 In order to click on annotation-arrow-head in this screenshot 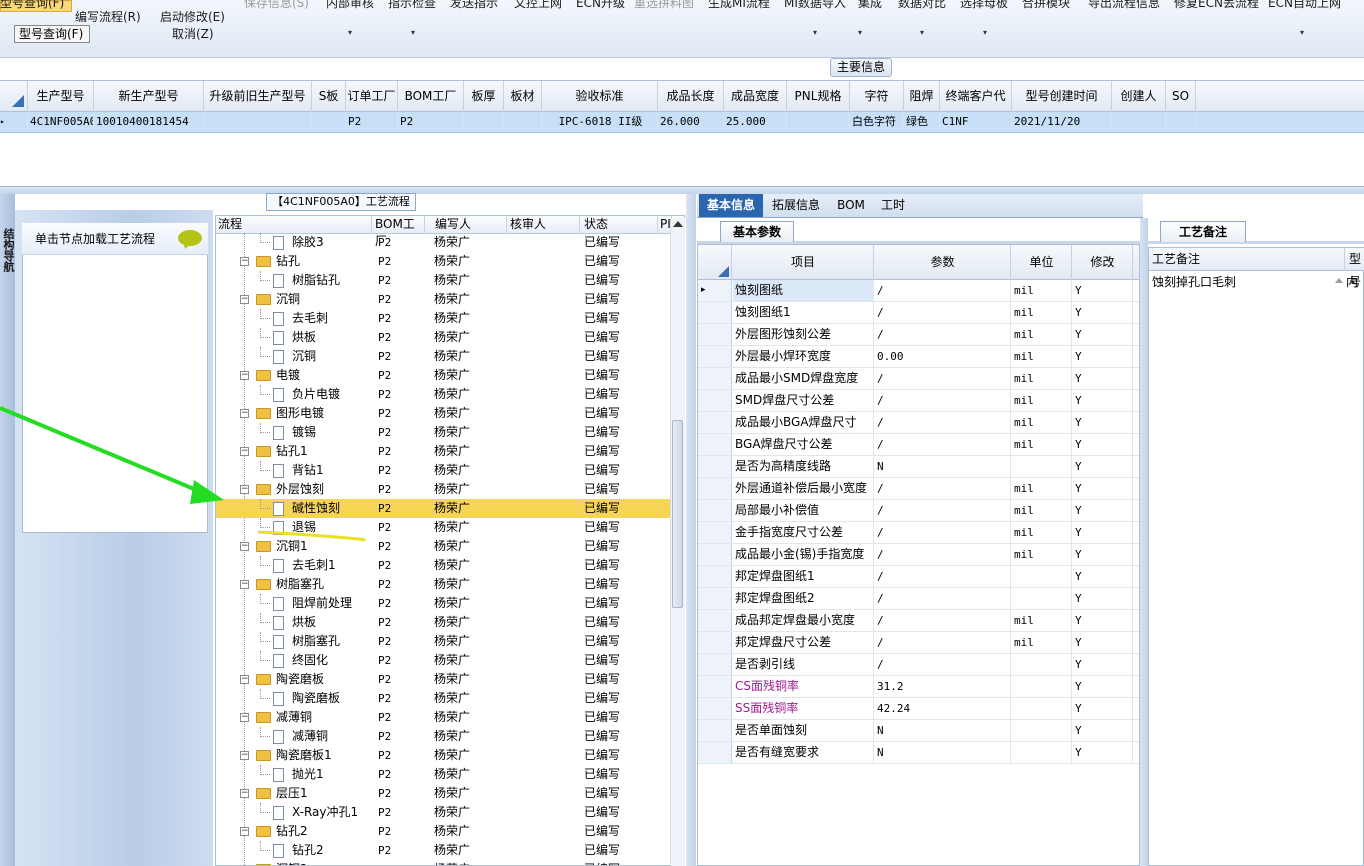, I will do `click(207, 492)`.